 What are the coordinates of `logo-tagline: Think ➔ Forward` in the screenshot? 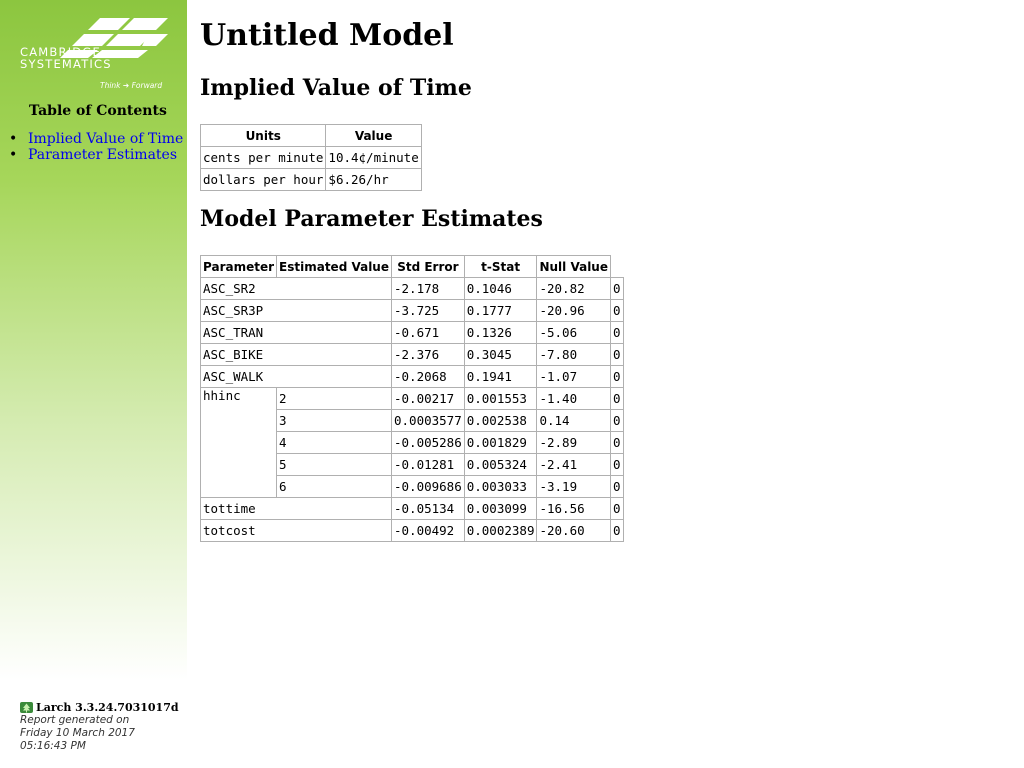 It's located at (131, 85).